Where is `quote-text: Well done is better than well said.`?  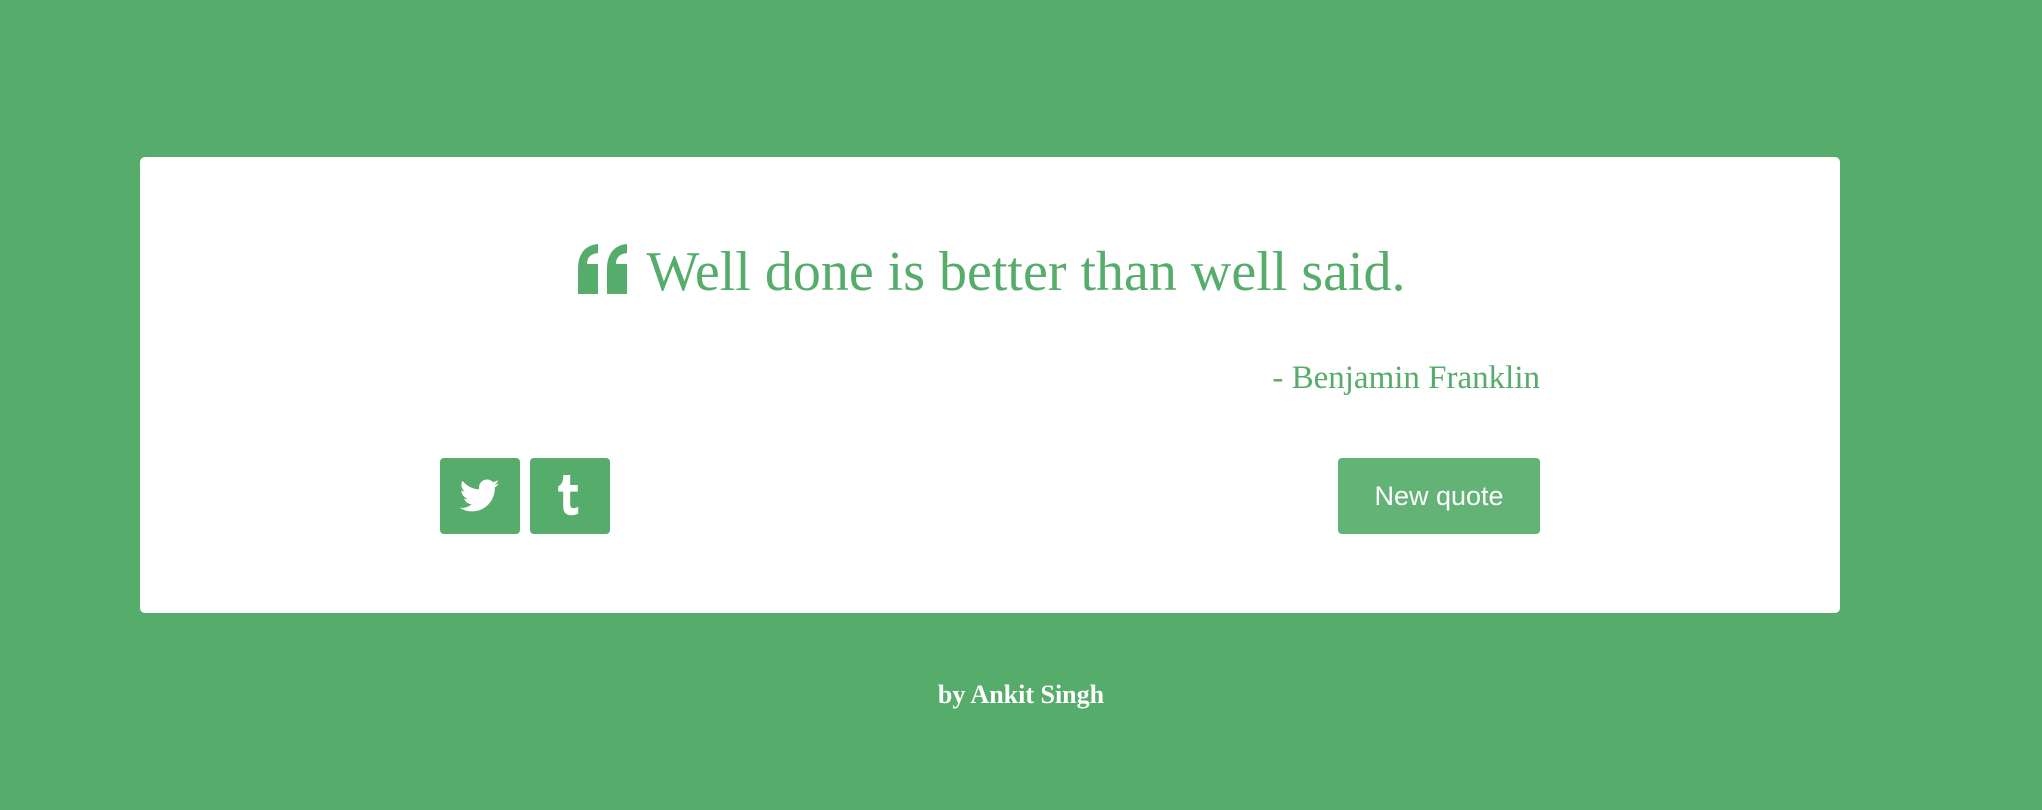
quote-text: Well done is better than well said. is located at coordinates (1026, 272).